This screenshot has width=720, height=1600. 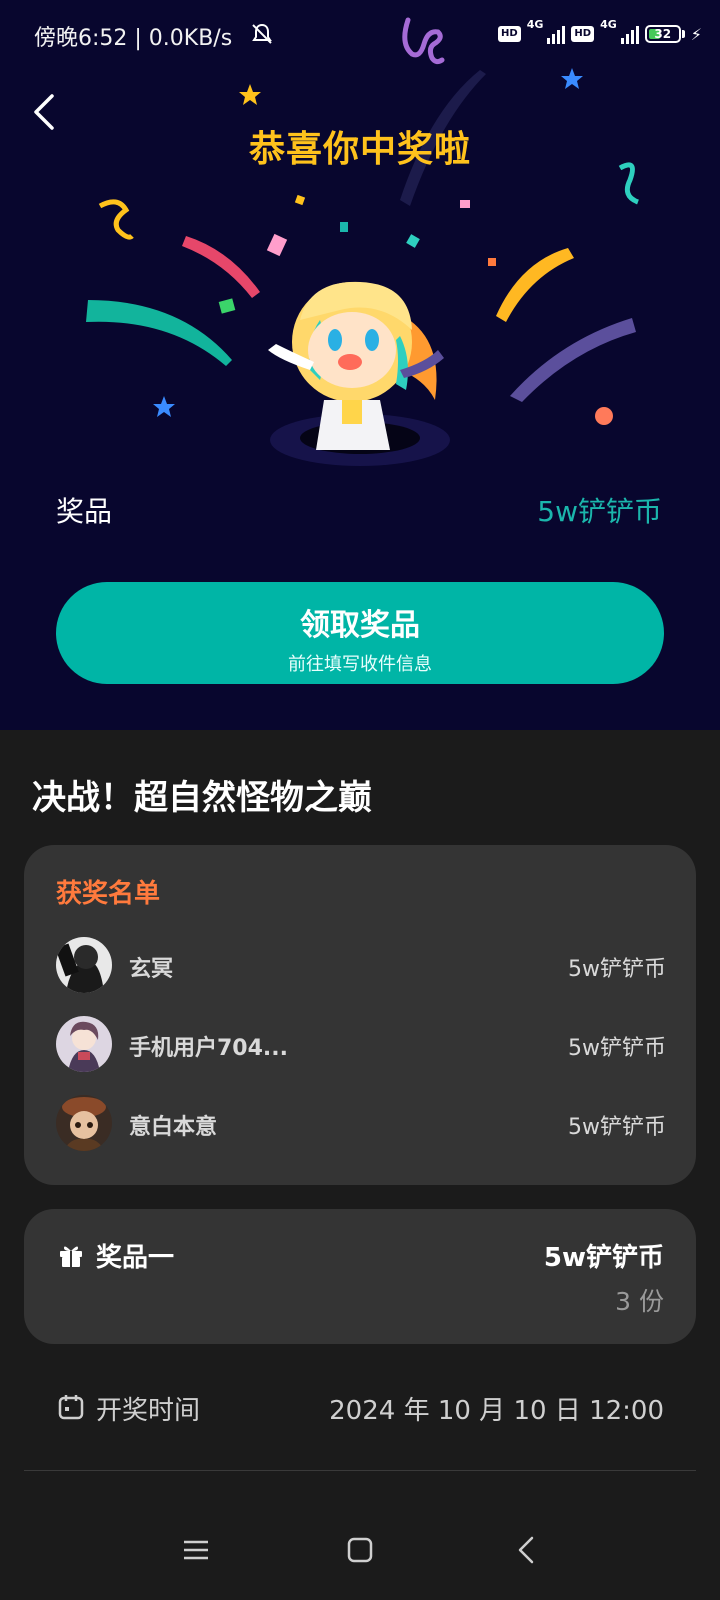 I want to click on nav-back-icon, so click(x=528, y=1550).